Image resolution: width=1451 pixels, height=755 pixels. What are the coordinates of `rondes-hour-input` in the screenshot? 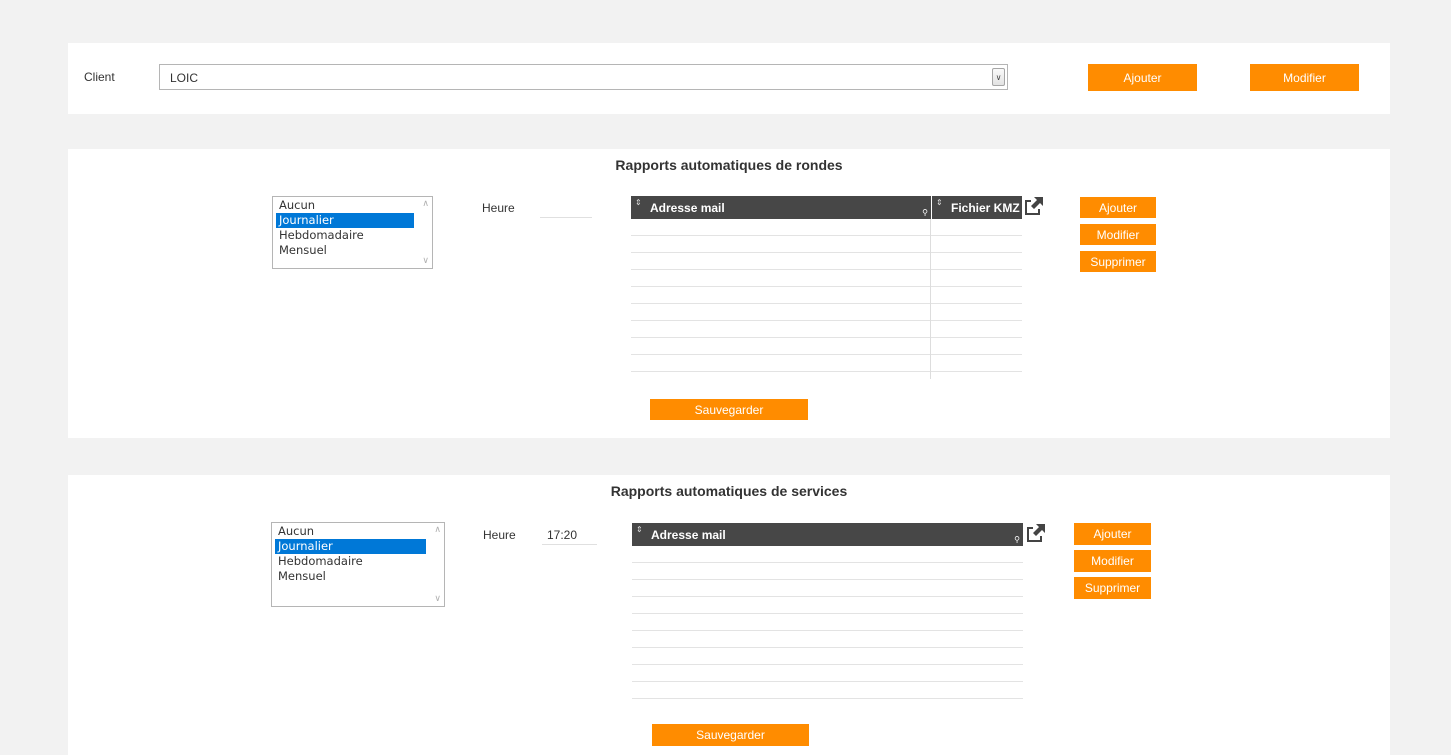 It's located at (566, 217).